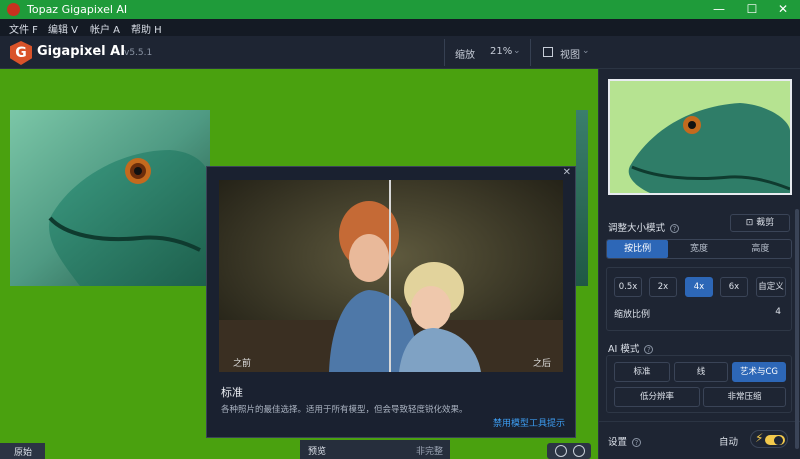 This screenshot has width=800, height=459. I want to click on crop-label: 裁剪, so click(765, 223).